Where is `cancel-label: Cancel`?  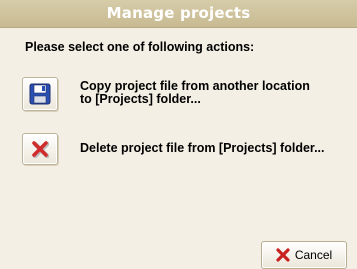
cancel-label: Cancel is located at coordinates (313, 255).